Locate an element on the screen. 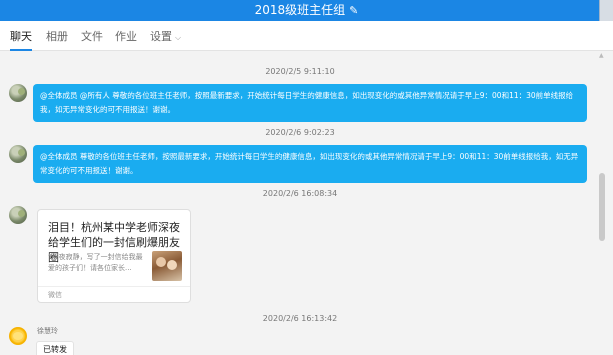 The height and width of the screenshot is (355, 613). window-titlebar: 2018级班主任组 ✎ is located at coordinates (306, 10).